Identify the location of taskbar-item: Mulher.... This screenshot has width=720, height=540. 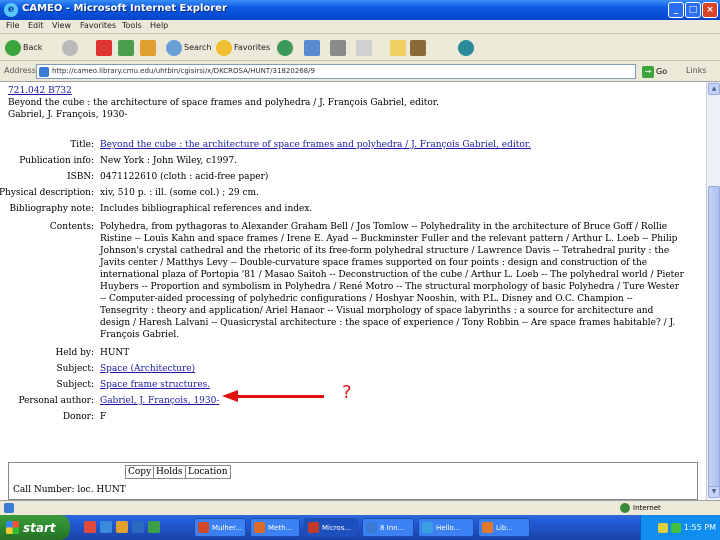
(220, 527).